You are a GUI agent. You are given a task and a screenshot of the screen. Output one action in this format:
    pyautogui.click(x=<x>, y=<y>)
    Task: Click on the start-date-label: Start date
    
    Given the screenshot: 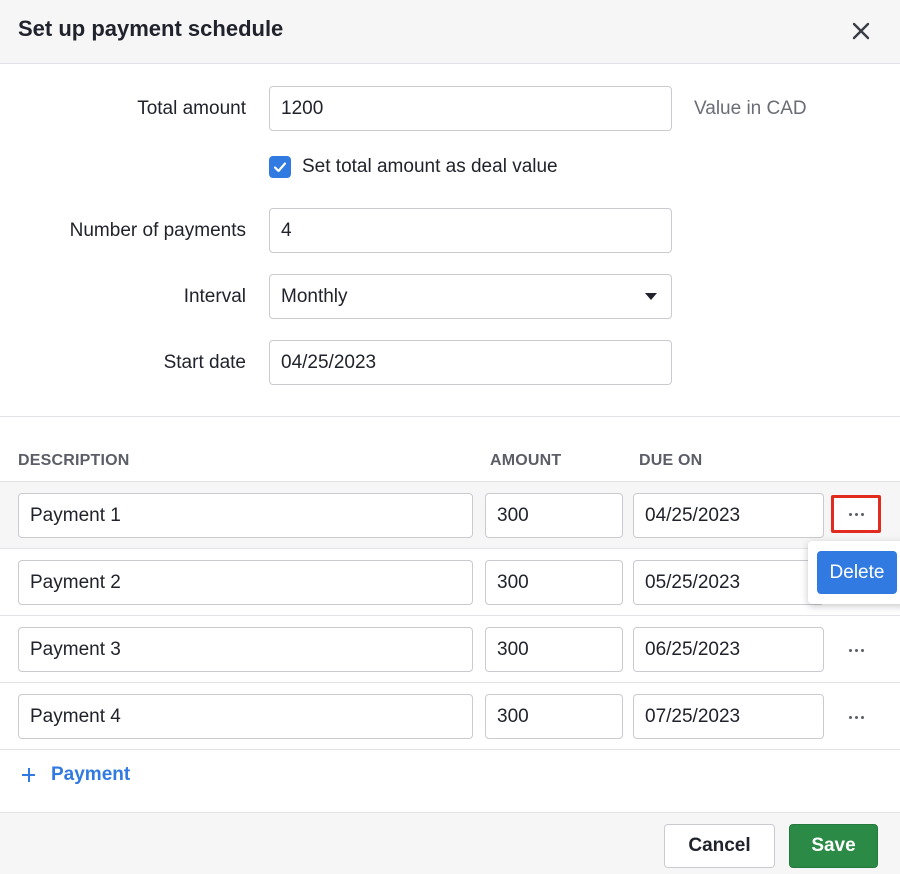 What is the action you would take?
    pyautogui.click(x=204, y=362)
    